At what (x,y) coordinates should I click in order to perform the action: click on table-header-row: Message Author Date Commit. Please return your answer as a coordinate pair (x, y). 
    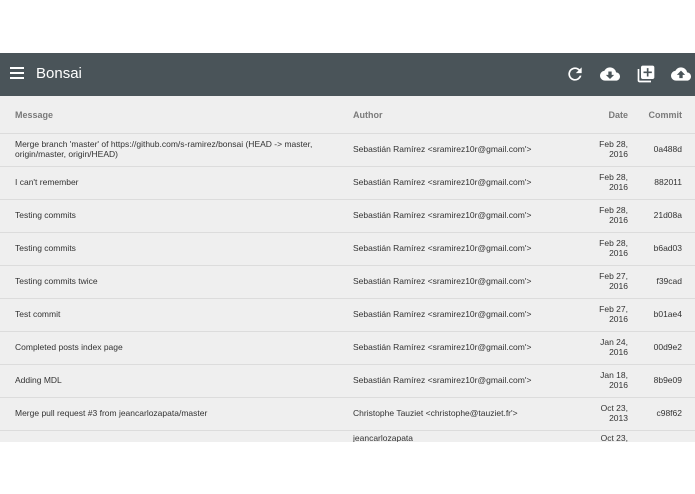
    Looking at the image, I should click on (347, 115).